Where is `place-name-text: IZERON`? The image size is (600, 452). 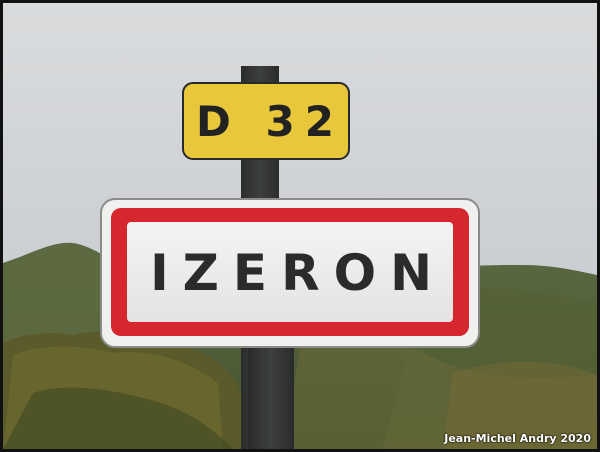 place-name-text: IZERON is located at coordinates (298, 273).